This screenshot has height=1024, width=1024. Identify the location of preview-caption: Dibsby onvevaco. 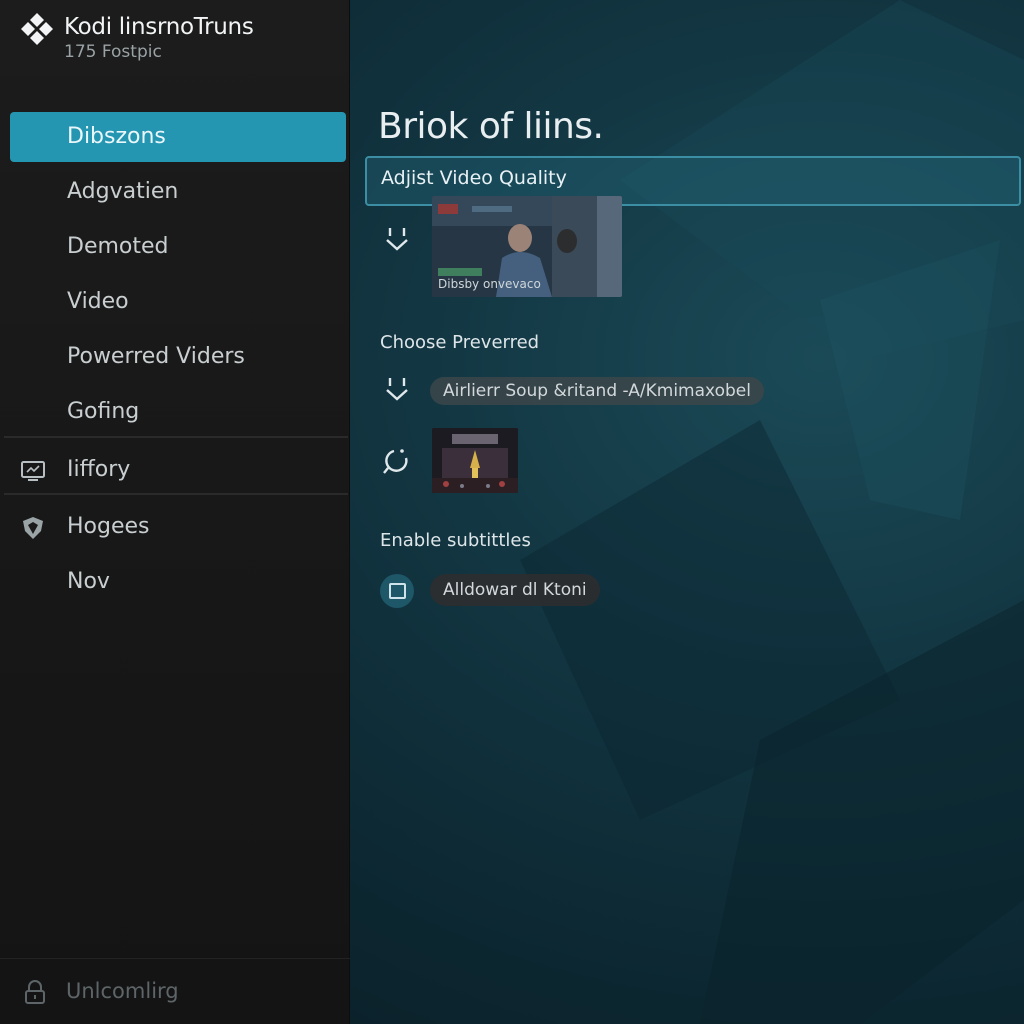
(489, 284).